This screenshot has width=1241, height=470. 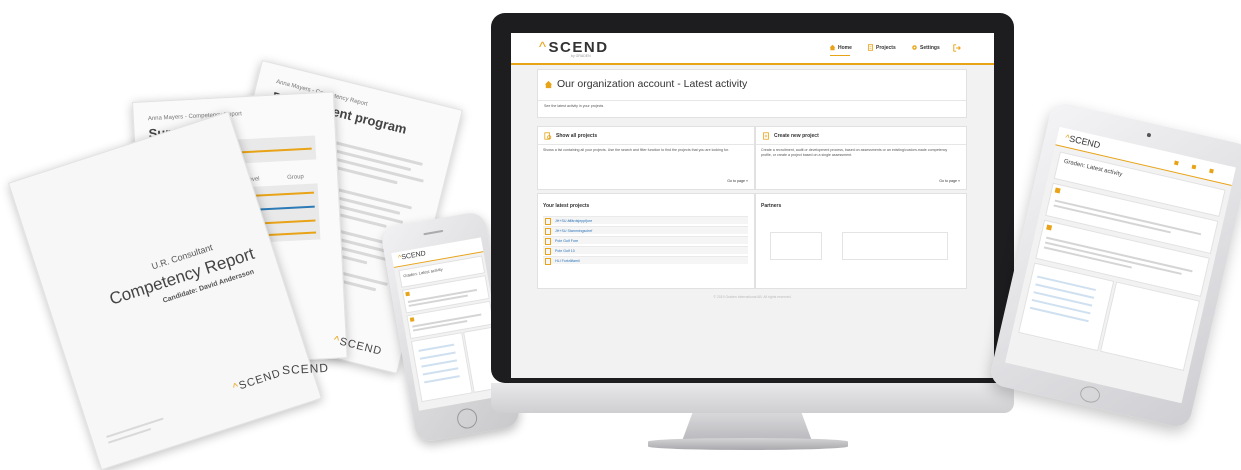 What do you see at coordinates (566, 206) in the screenshot?
I see `latest-projects-title: Your latest projects` at bounding box center [566, 206].